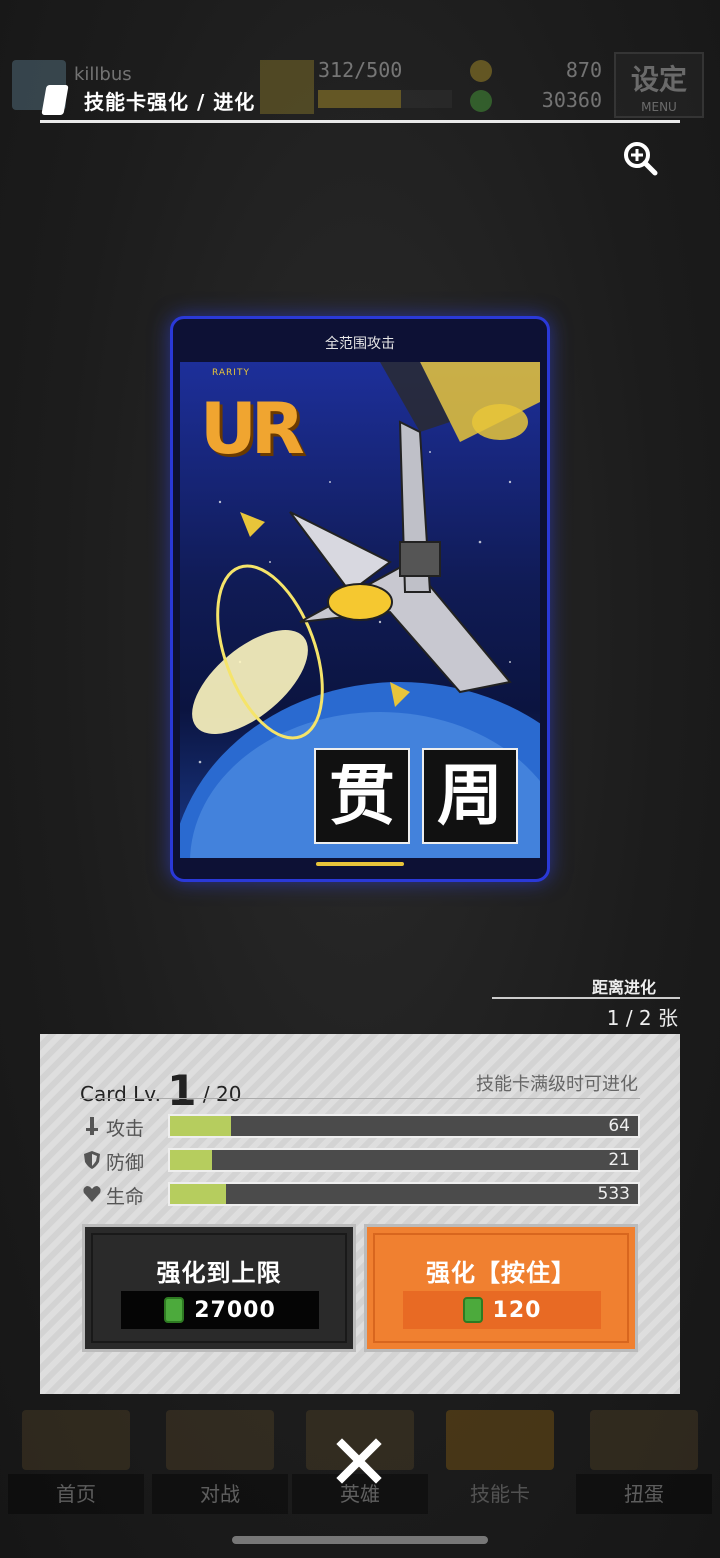  What do you see at coordinates (619, 1126) in the screenshot?
I see `stat-value: 64` at bounding box center [619, 1126].